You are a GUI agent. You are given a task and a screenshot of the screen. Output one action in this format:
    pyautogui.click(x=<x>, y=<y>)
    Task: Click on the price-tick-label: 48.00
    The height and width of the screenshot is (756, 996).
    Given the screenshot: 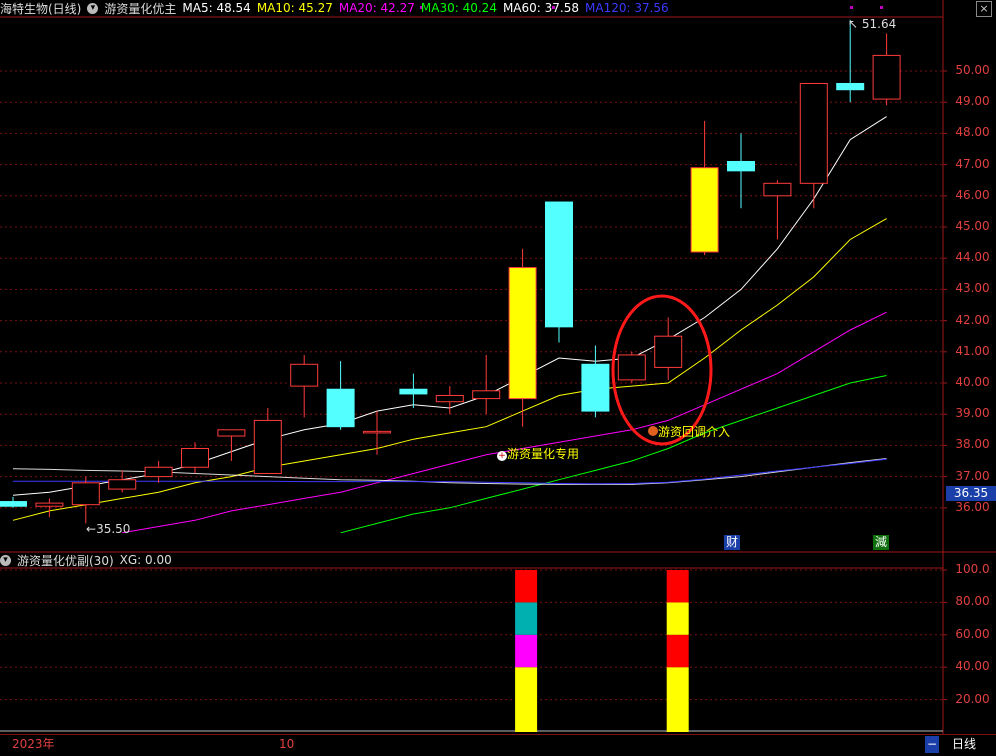 What is the action you would take?
    pyautogui.click(x=972, y=132)
    